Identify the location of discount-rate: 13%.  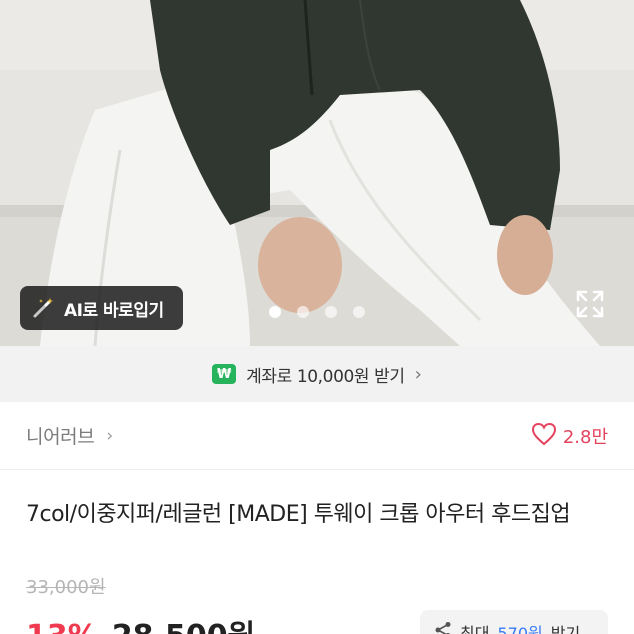
(62, 626).